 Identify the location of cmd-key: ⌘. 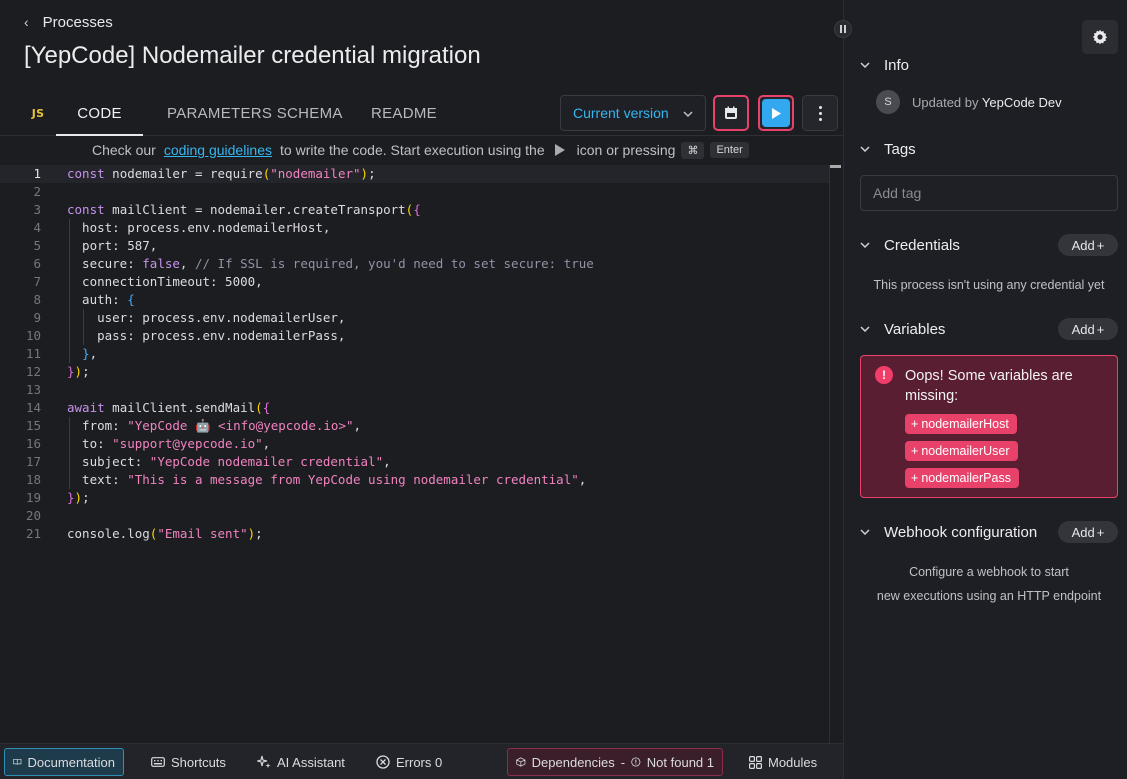
(693, 150).